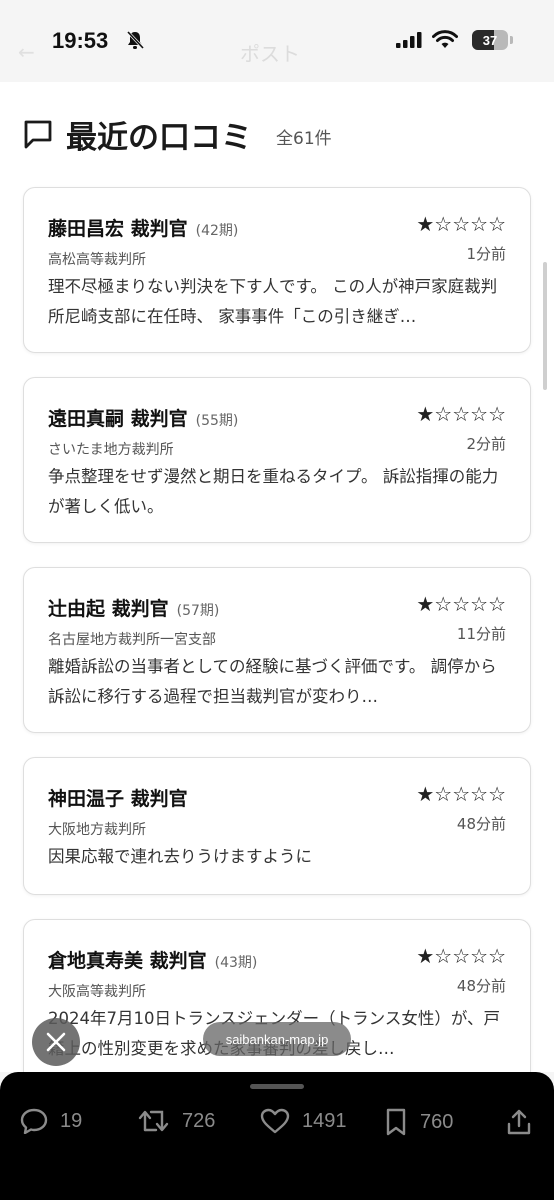 This screenshot has width=554, height=1200. Describe the element at coordinates (217, 421) in the screenshot. I see `judge-term: (55期)` at that location.